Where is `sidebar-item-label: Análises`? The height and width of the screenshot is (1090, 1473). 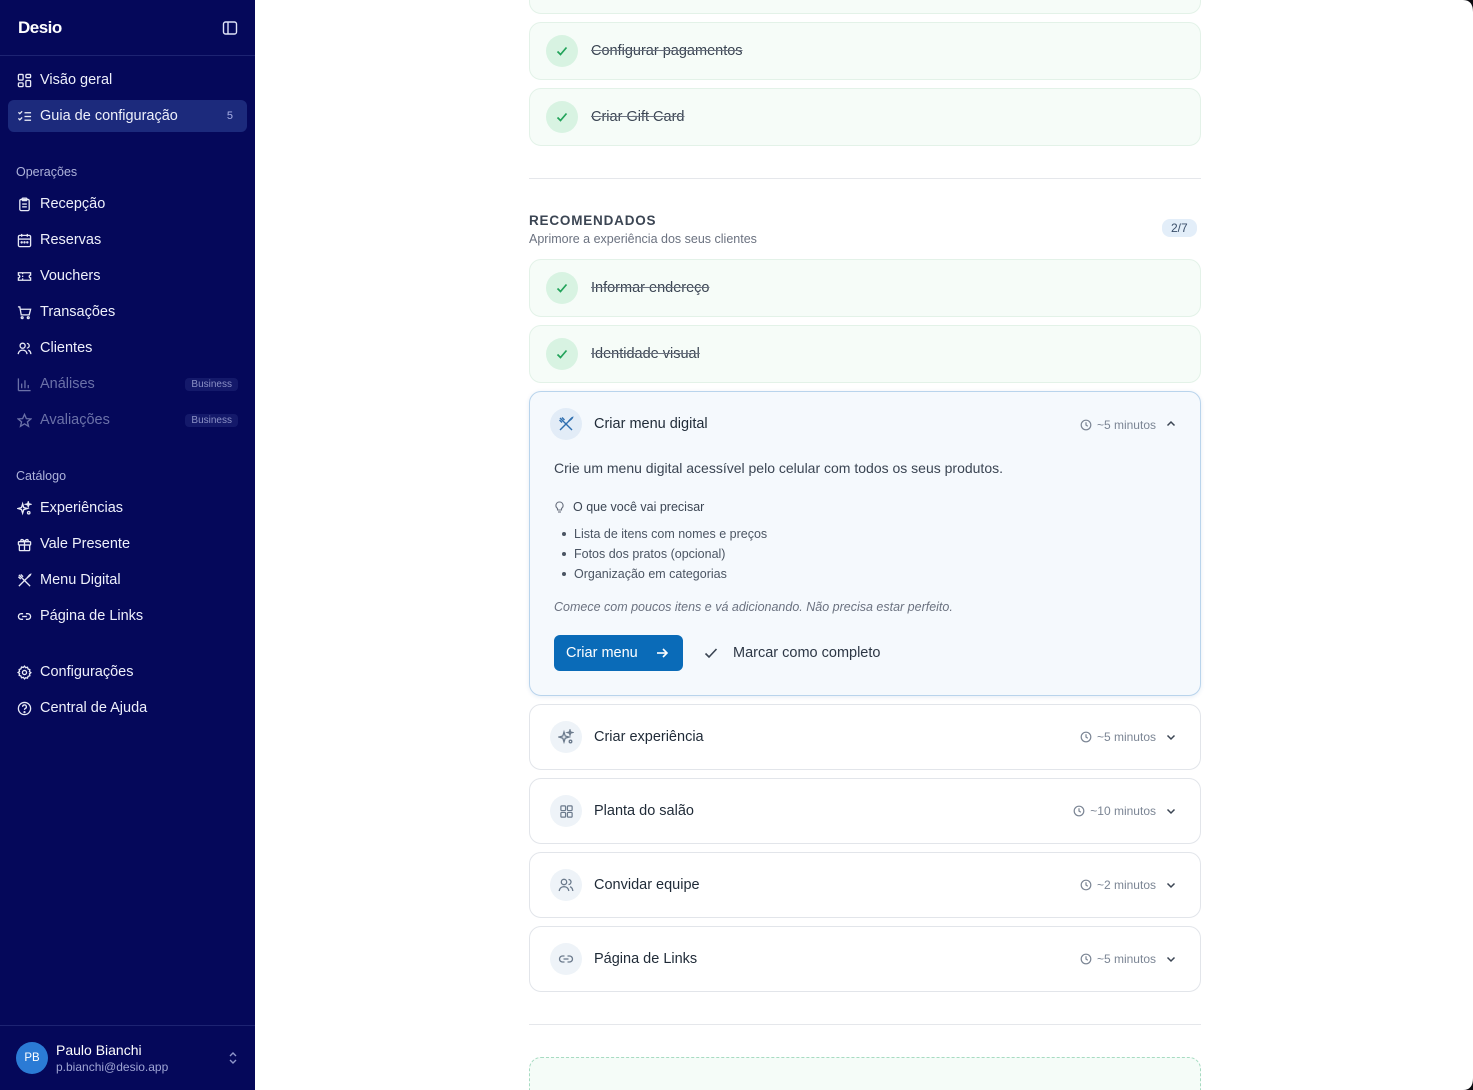
sidebar-item-label: Análises is located at coordinates (67, 384).